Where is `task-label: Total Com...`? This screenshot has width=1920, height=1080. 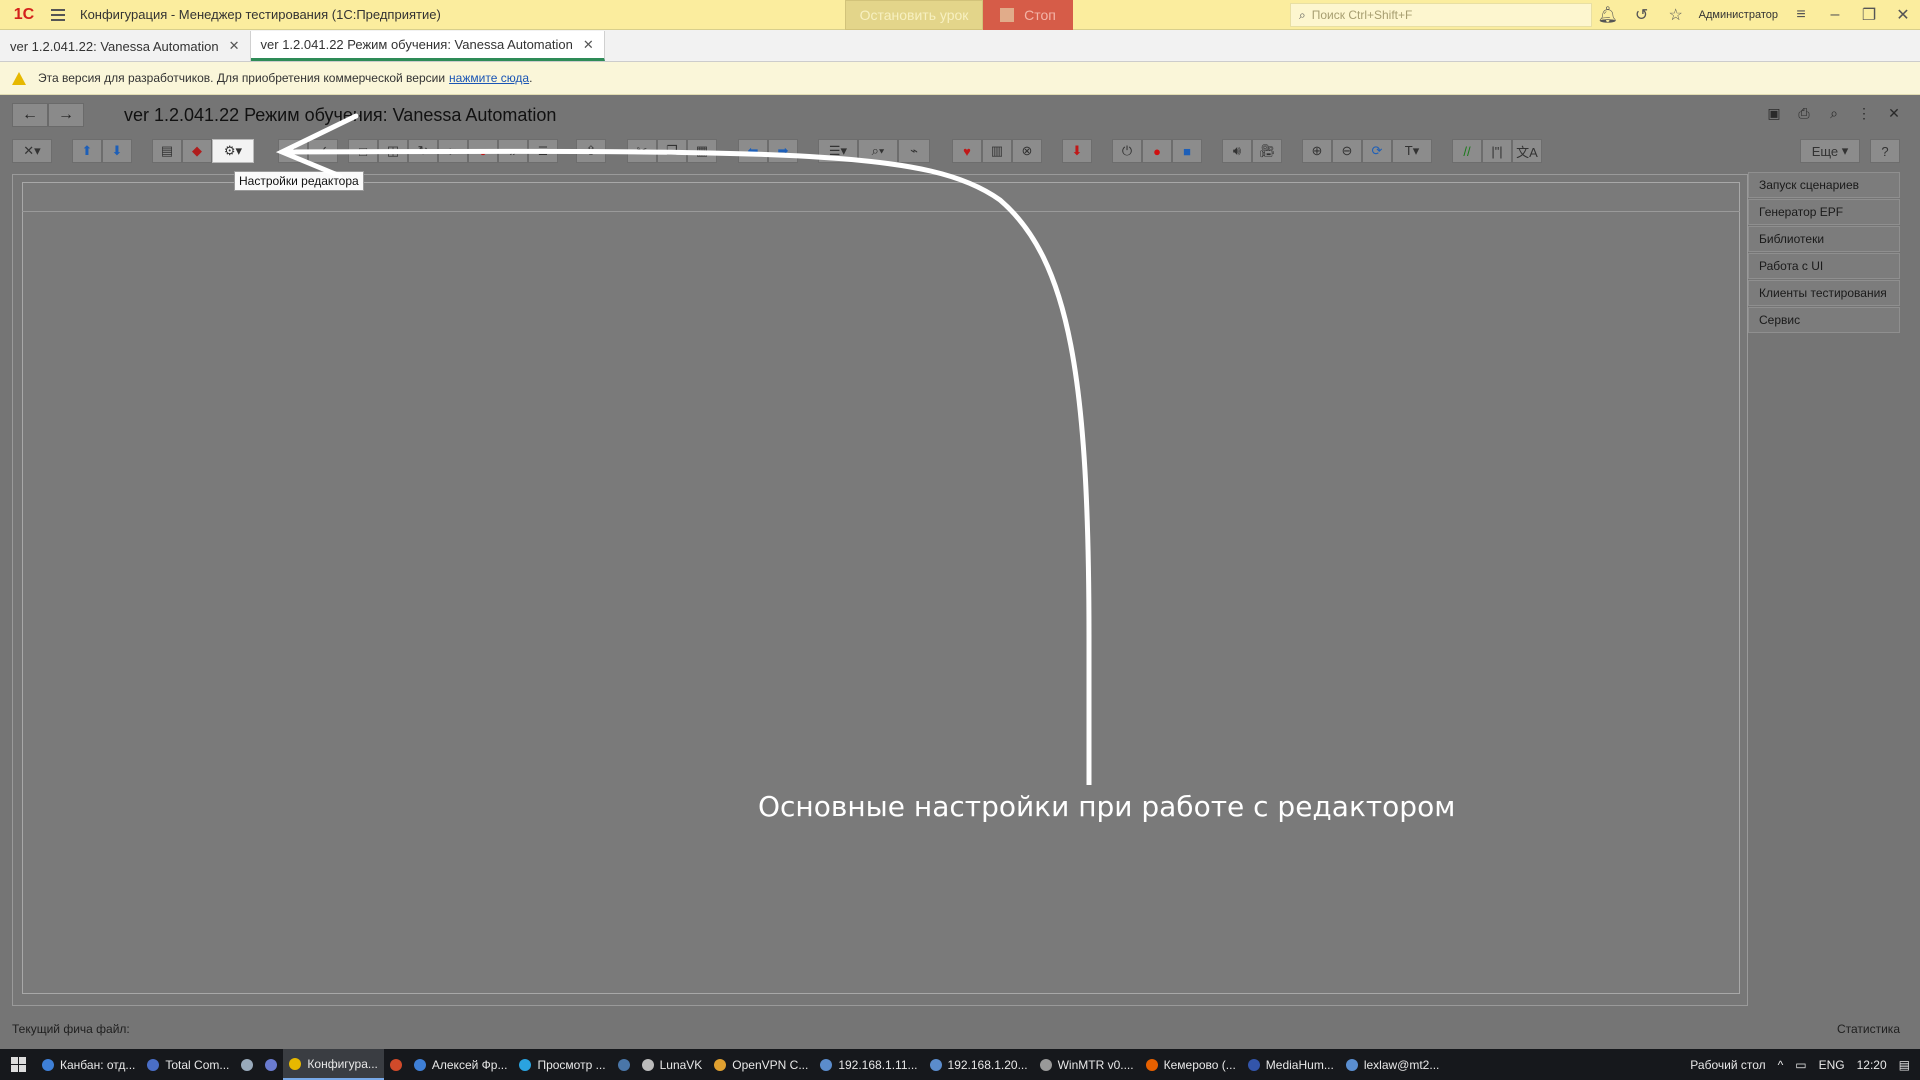
task-label: Total Com... is located at coordinates (197, 1064).